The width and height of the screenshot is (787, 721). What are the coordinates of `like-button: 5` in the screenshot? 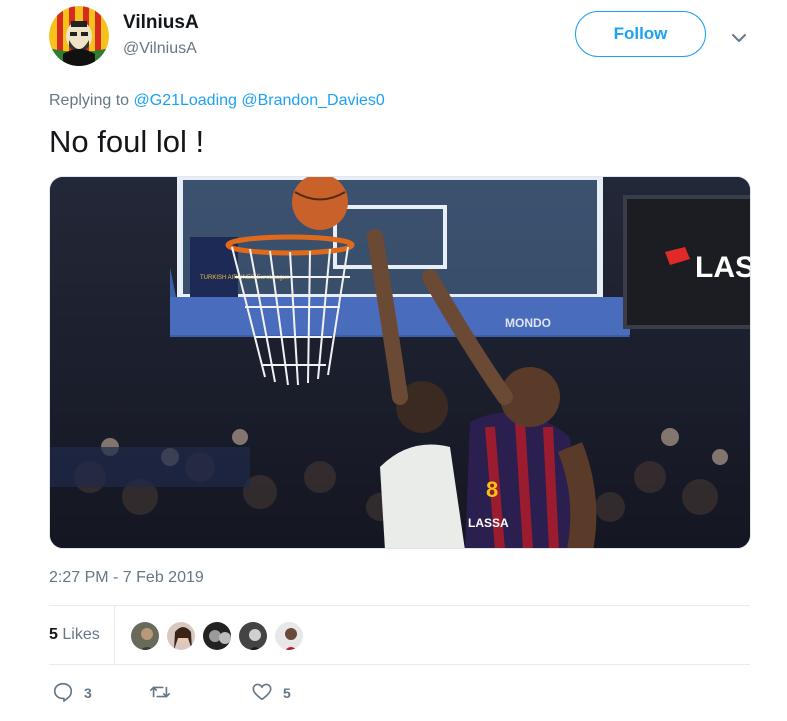 It's located at (271, 693).